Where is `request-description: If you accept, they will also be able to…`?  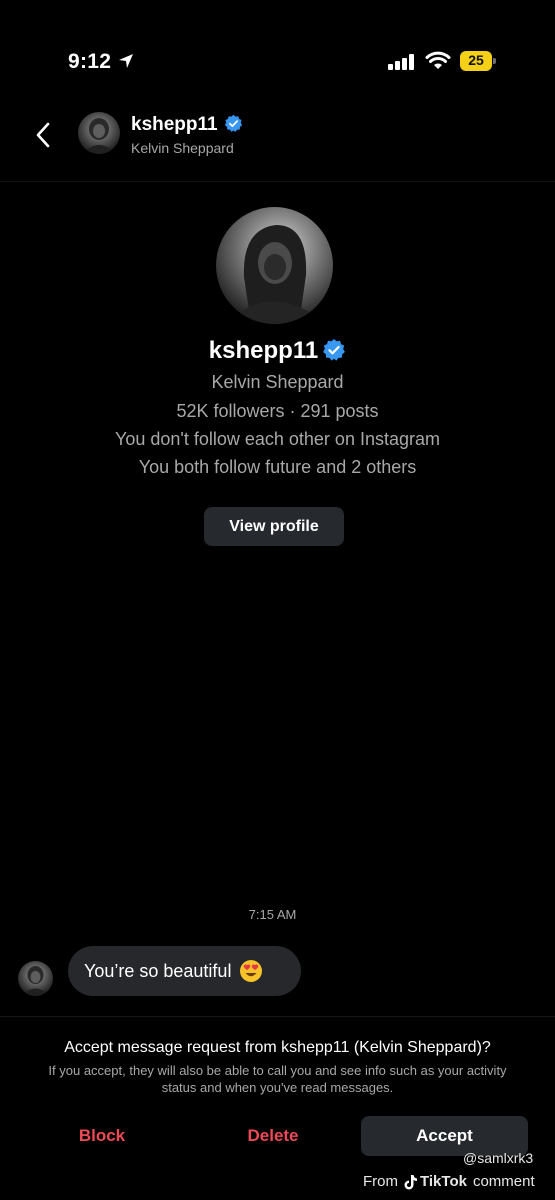
request-description: If you accept, they will also be able to… is located at coordinates (277, 1079).